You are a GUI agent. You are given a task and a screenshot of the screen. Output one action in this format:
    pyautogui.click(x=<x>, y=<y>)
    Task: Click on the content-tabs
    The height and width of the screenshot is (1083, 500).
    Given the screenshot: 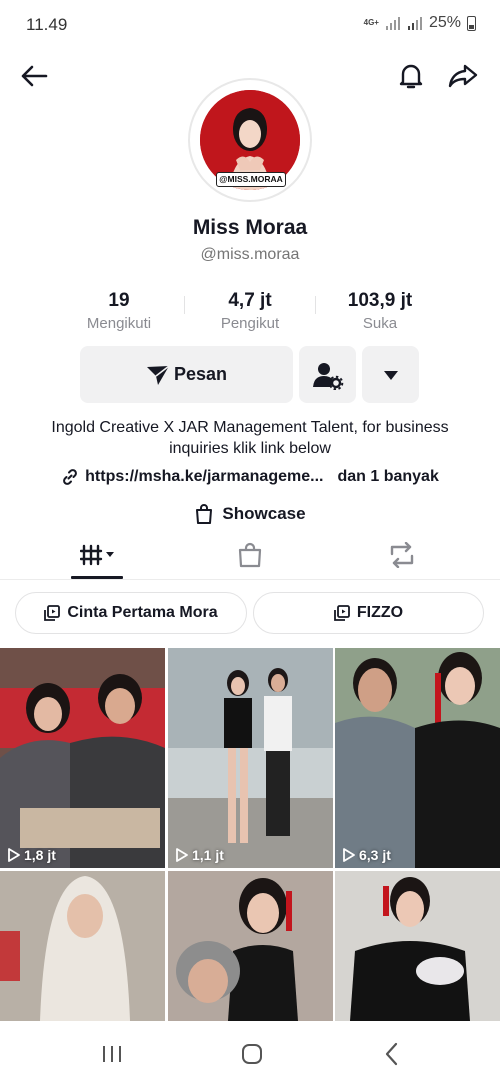 What is the action you would take?
    pyautogui.click(x=250, y=555)
    